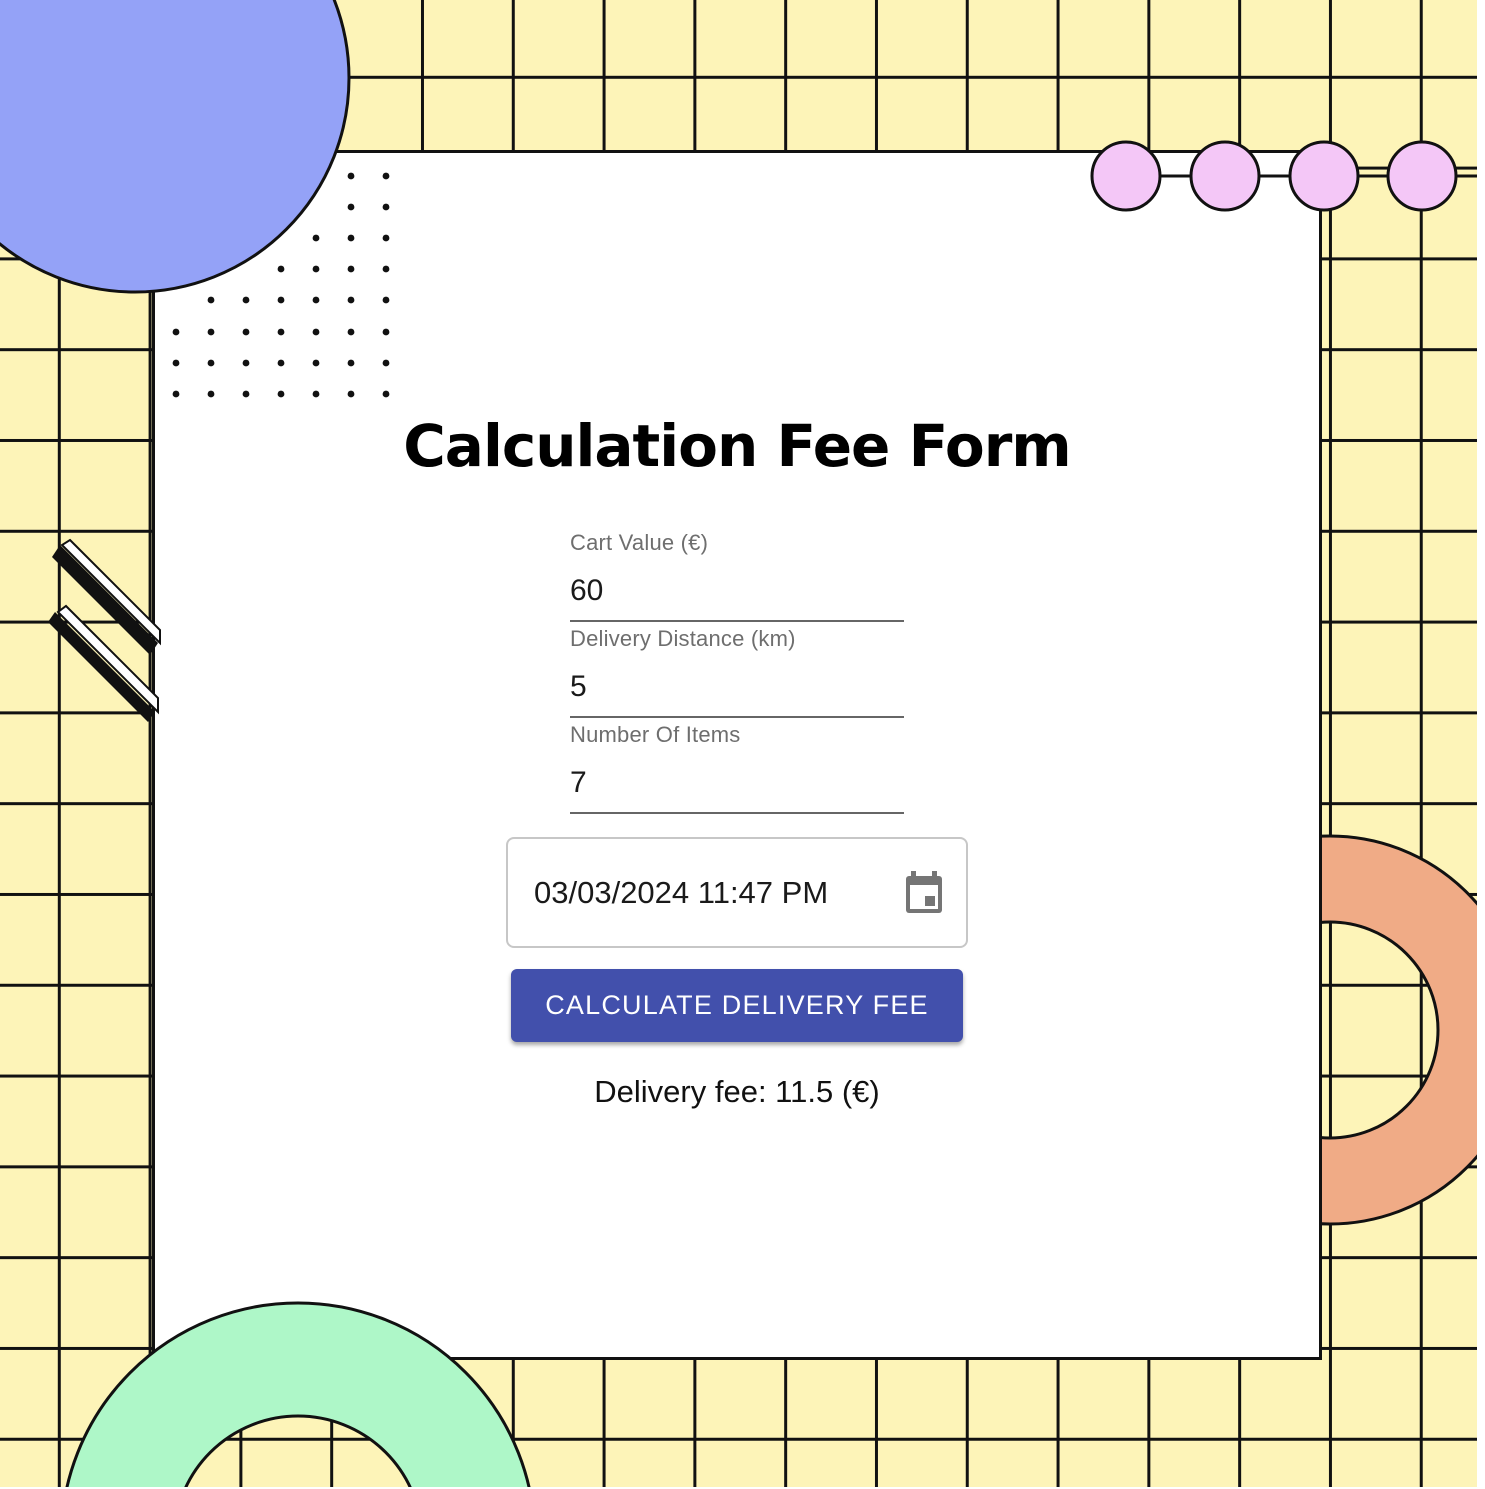 The image size is (1485, 1489). I want to click on number-of-items-field: Number Of Items, so click(737, 768).